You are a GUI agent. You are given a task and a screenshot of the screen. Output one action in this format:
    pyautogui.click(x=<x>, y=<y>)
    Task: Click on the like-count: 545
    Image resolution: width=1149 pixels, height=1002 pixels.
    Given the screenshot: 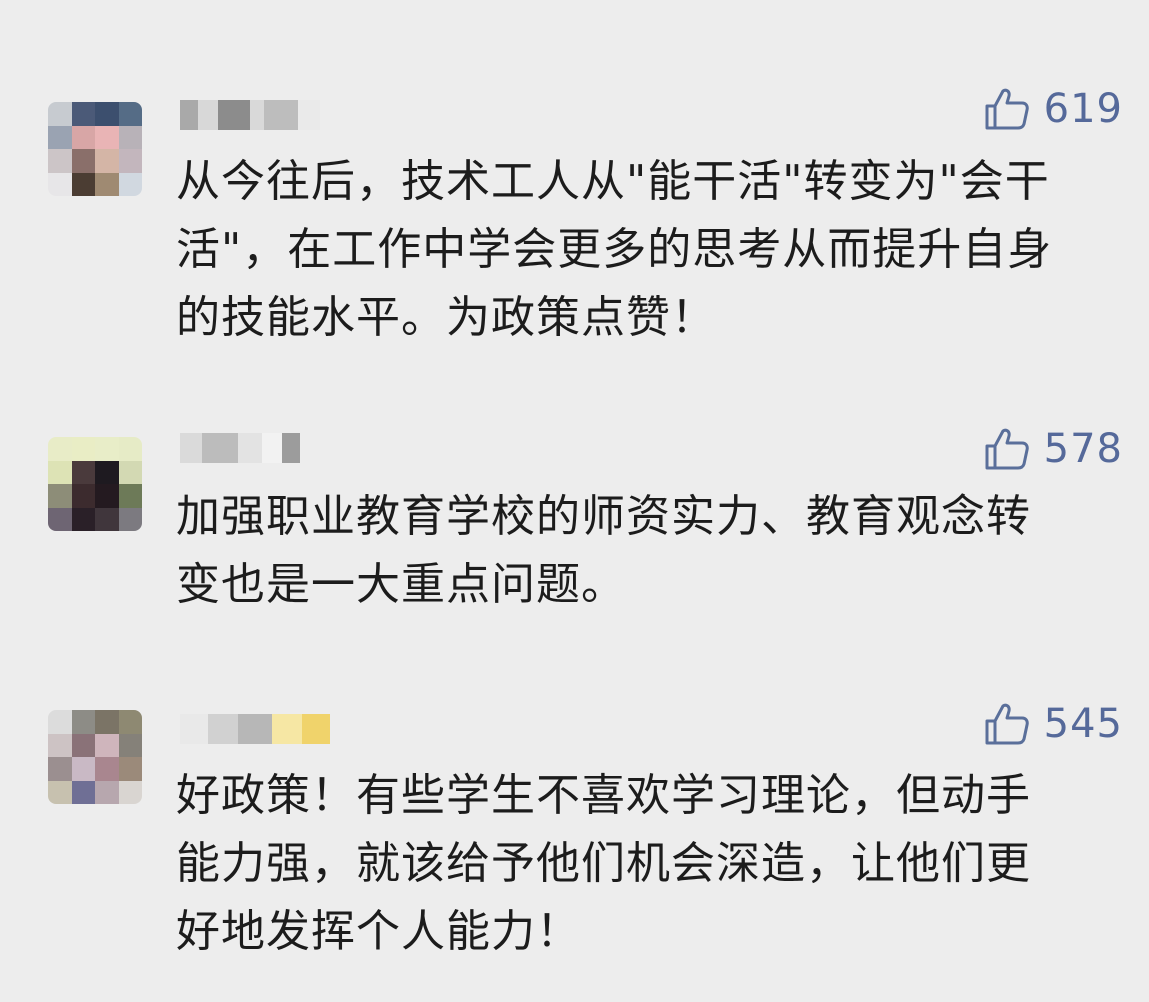 What is the action you would take?
    pyautogui.click(x=1083, y=724)
    